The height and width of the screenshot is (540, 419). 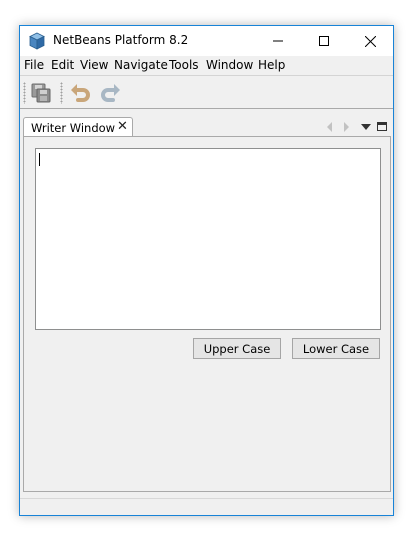 I want to click on tab-writer-window: Writer Window ✕, so click(x=78, y=127).